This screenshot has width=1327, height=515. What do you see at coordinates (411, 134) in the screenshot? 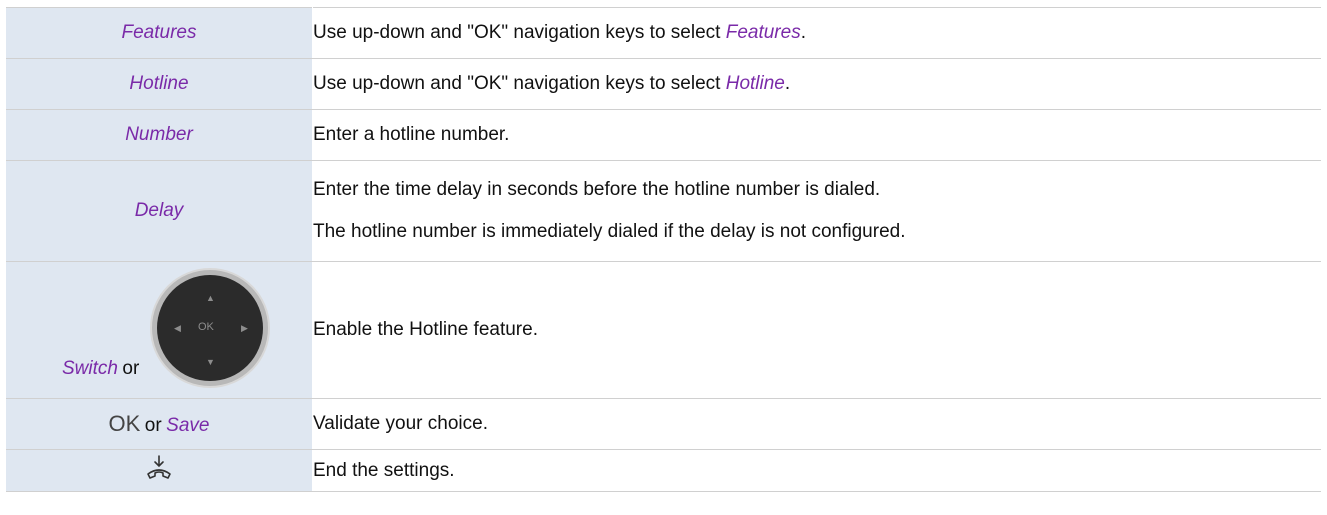
I see `step-description: Enter a hotline number.` at bounding box center [411, 134].